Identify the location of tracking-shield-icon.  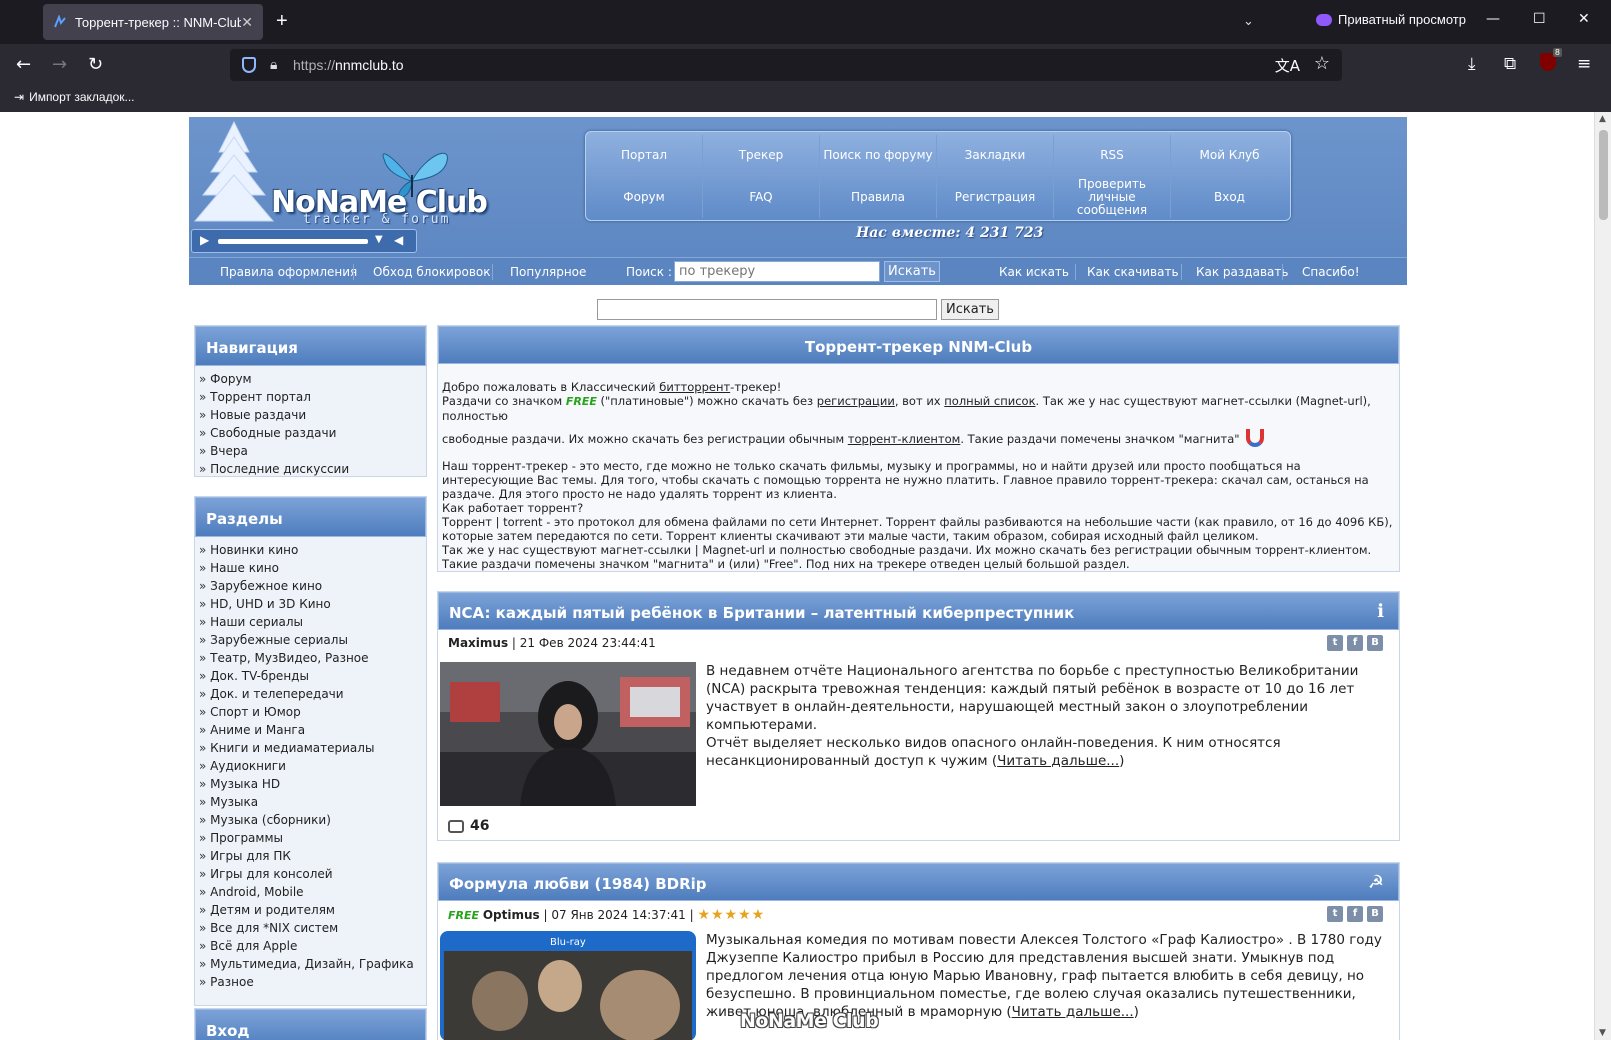
(249, 65).